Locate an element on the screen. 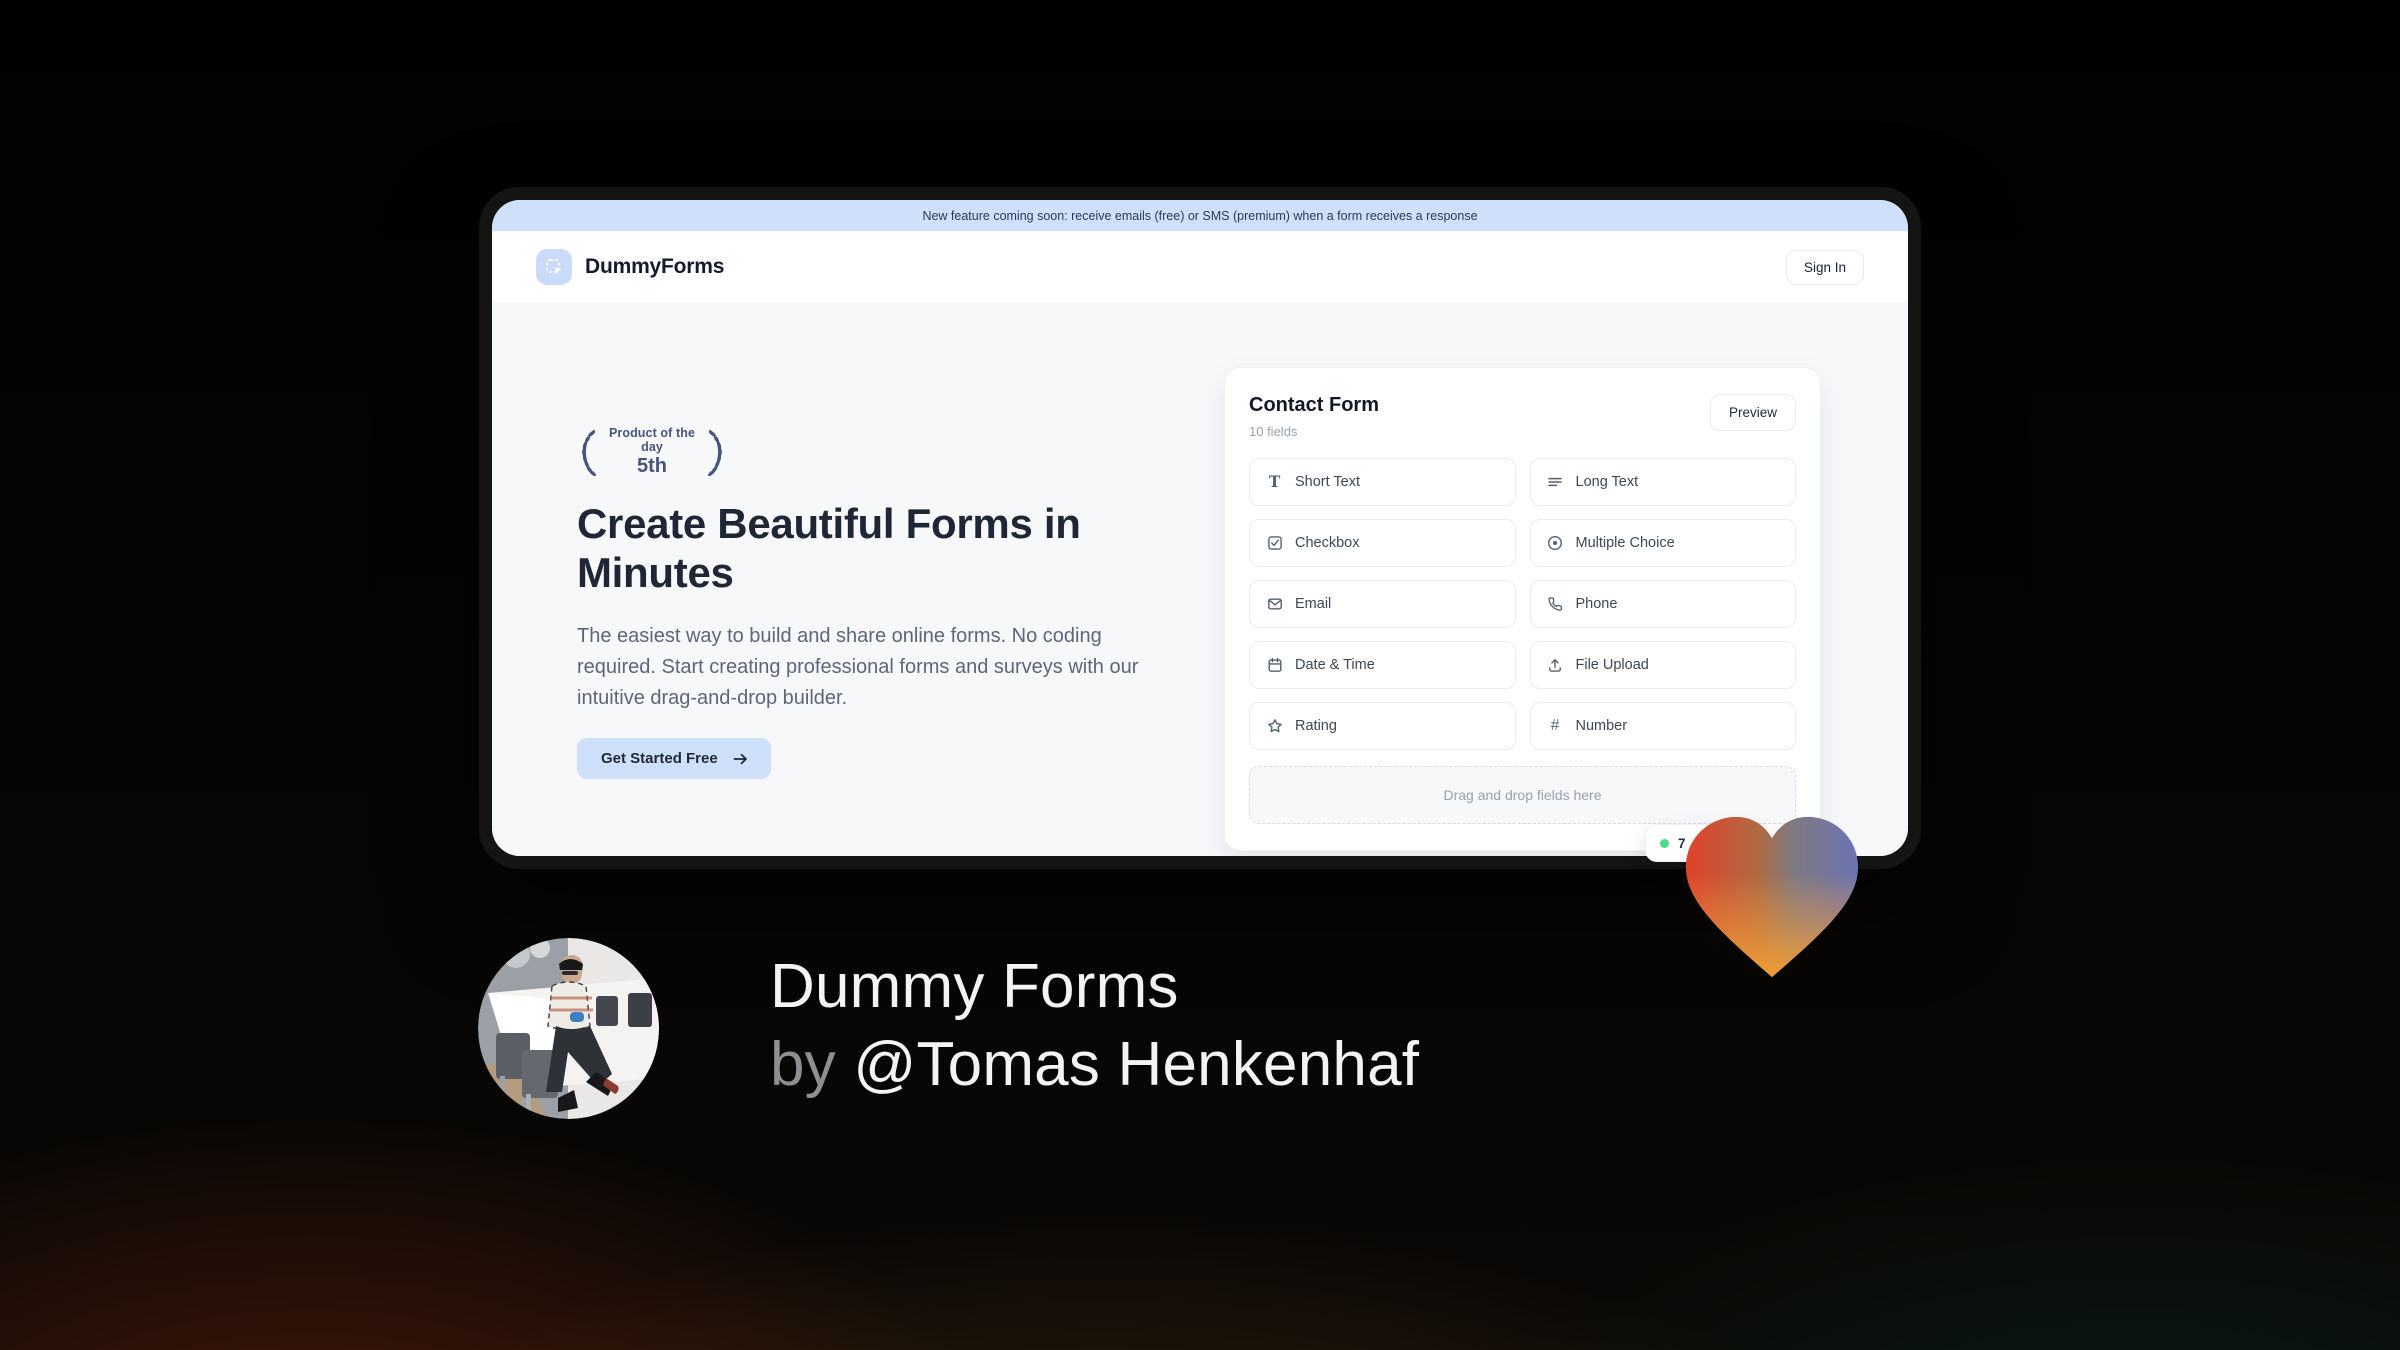  dropzone-text: Drag and drop fields here is located at coordinates (1522, 795).